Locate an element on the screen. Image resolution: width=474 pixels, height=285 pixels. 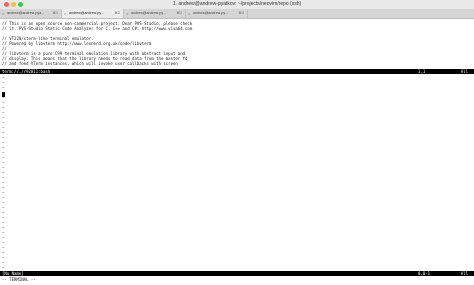
status-cursor-position: 1,1 is located at coordinates (422, 71).